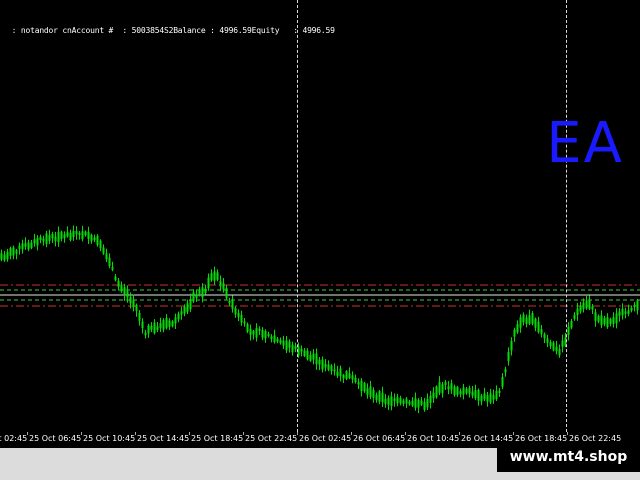 The height and width of the screenshot is (480, 640). Describe the element at coordinates (271, 438) in the screenshot. I see `time-tick-label: 25 Oct 22:45` at that location.